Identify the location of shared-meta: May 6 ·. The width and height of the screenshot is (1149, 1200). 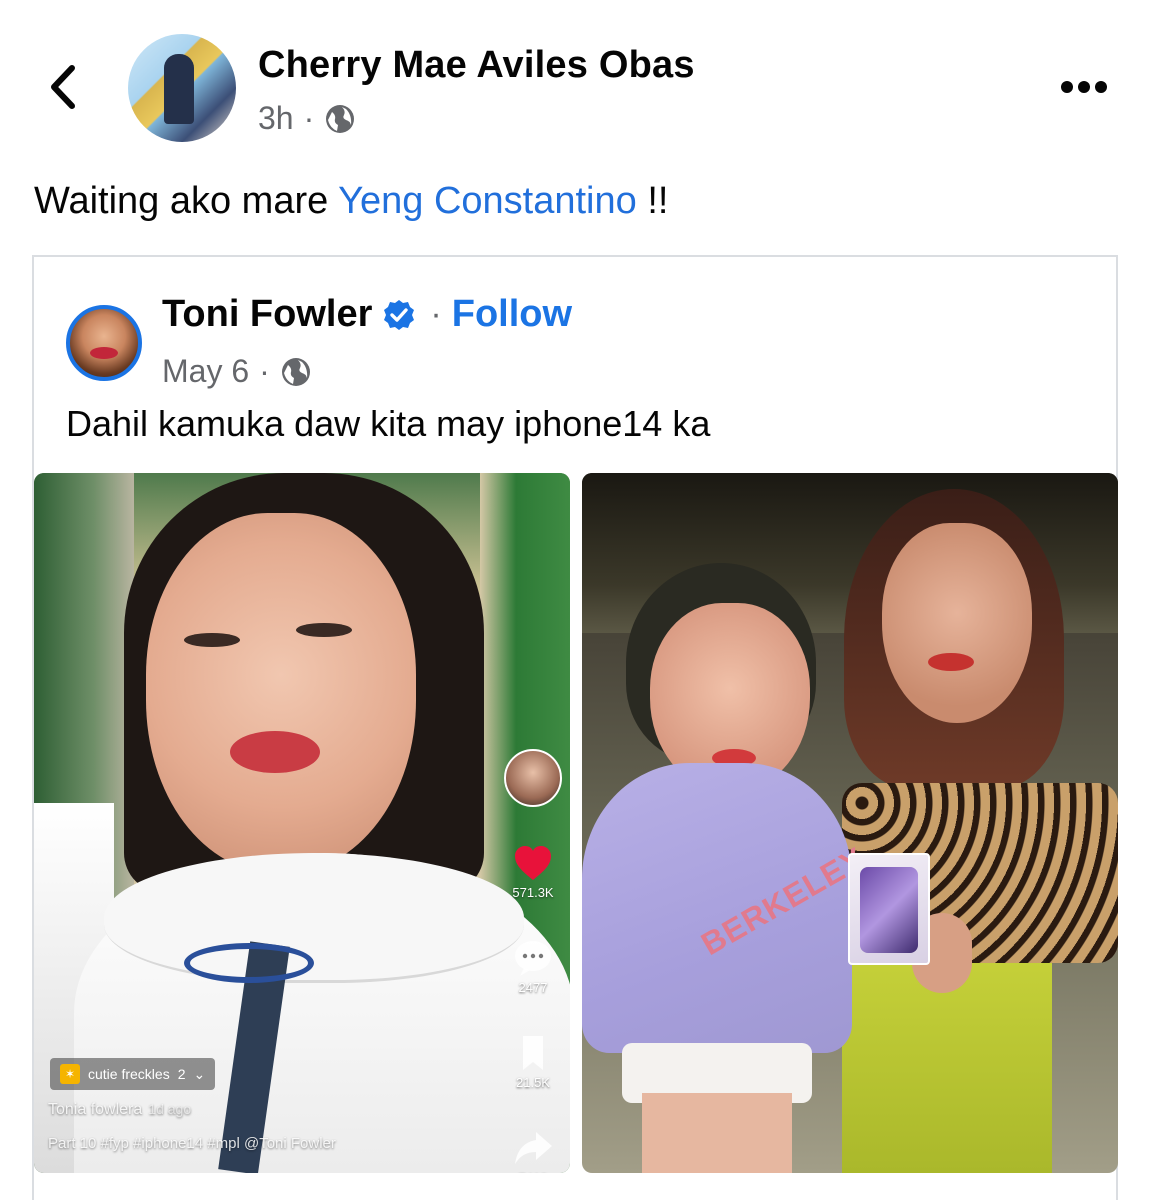
(237, 371).